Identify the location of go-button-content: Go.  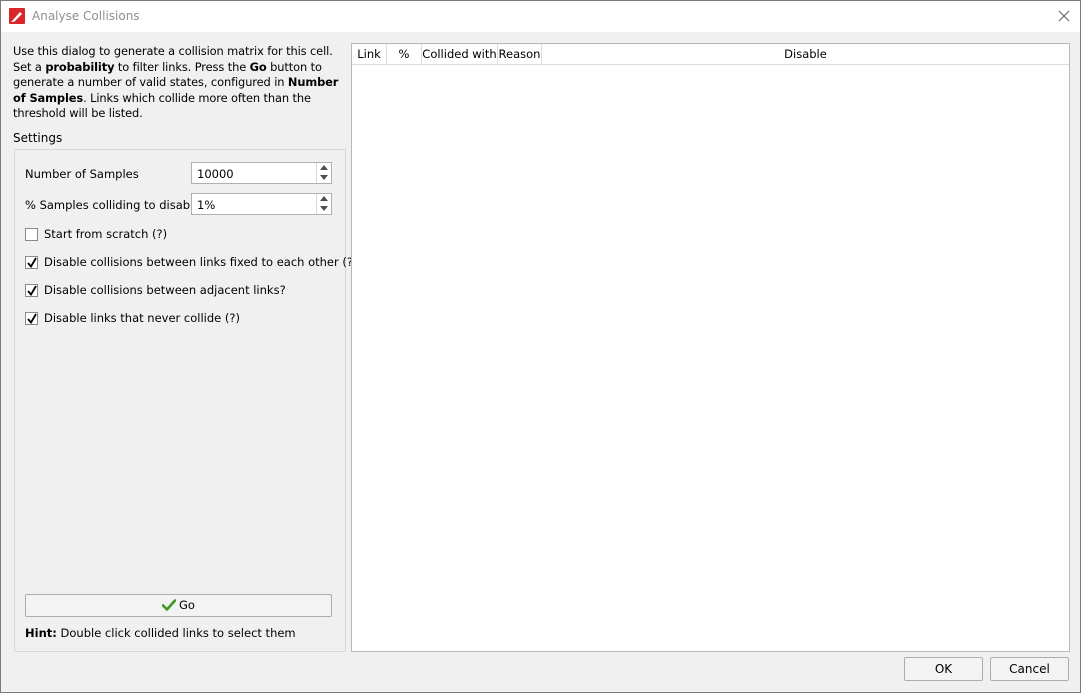
(178, 605).